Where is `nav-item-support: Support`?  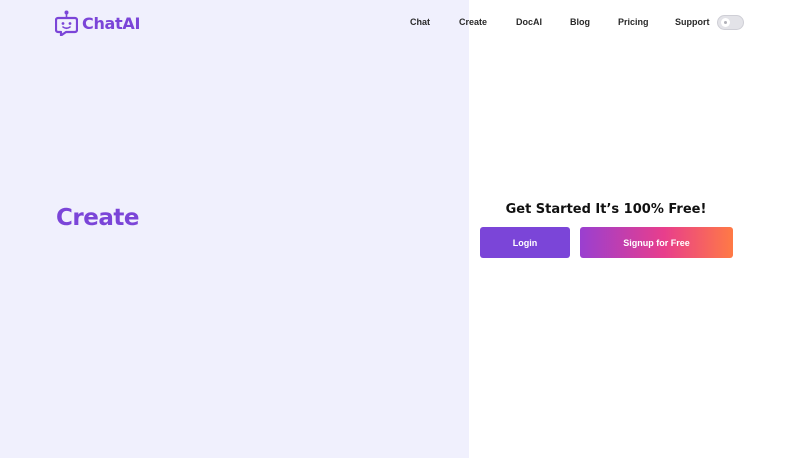
nav-item-support: Support is located at coordinates (692, 22).